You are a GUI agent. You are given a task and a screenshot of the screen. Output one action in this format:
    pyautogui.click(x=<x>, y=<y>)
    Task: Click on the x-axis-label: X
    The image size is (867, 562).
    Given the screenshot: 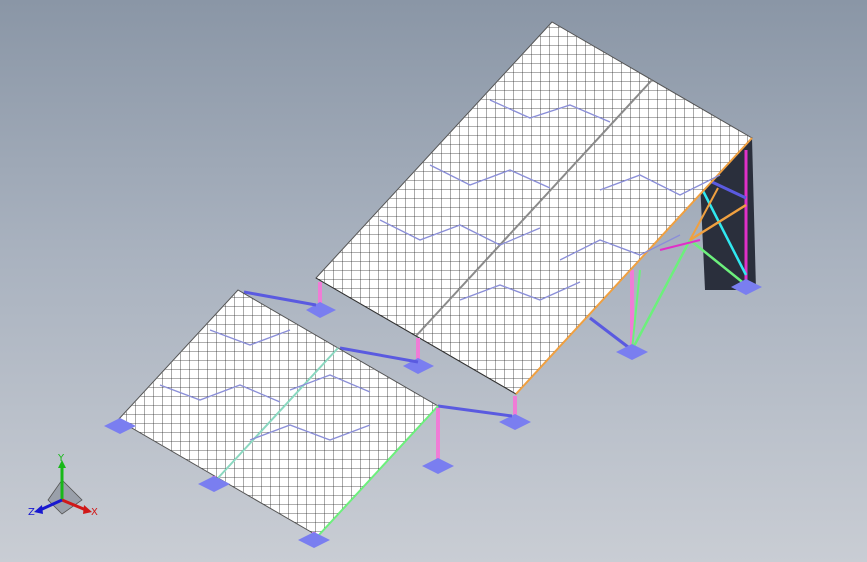 What is the action you would take?
    pyautogui.click(x=94, y=512)
    